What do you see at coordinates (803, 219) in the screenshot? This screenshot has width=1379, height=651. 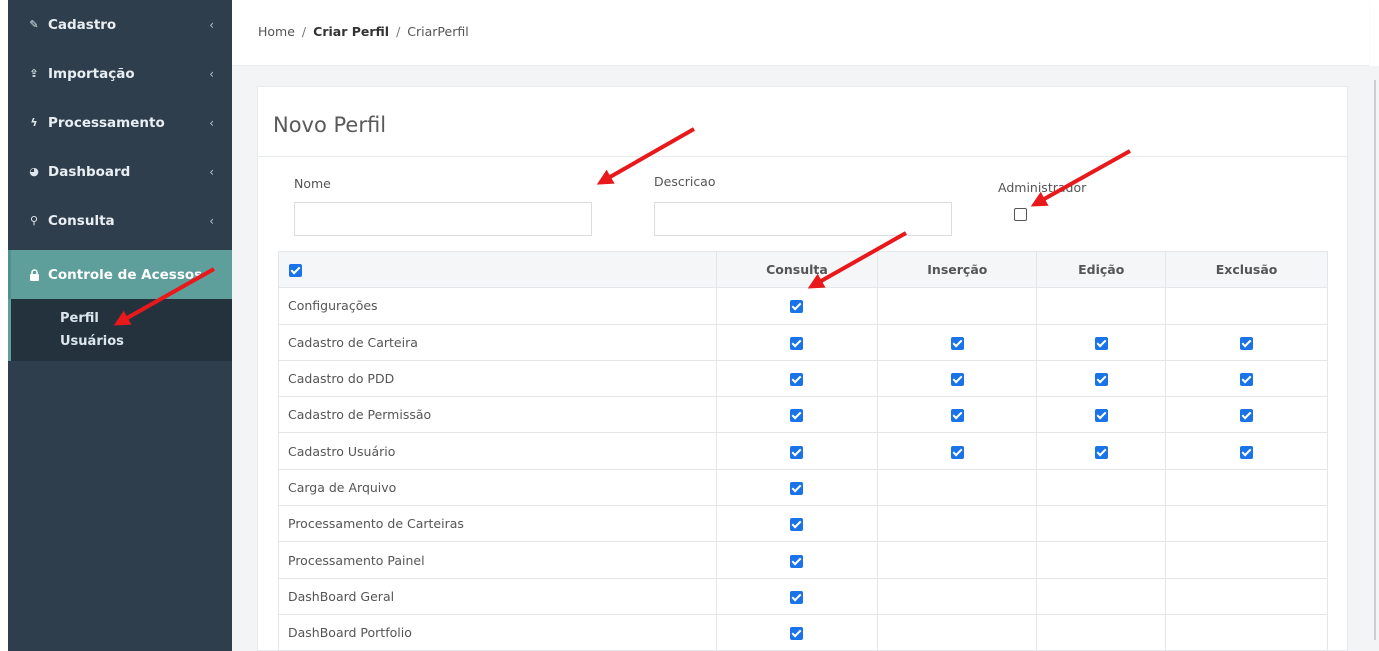 I see `descricao-input` at bounding box center [803, 219].